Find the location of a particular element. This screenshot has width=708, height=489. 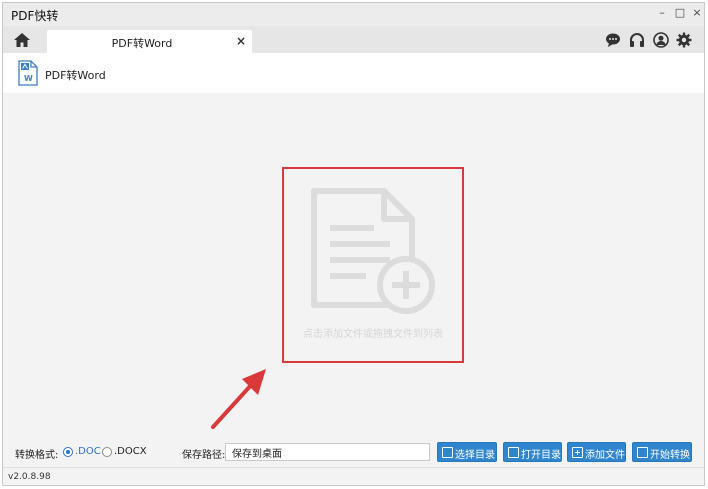

add-document-icon is located at coordinates (371, 252).